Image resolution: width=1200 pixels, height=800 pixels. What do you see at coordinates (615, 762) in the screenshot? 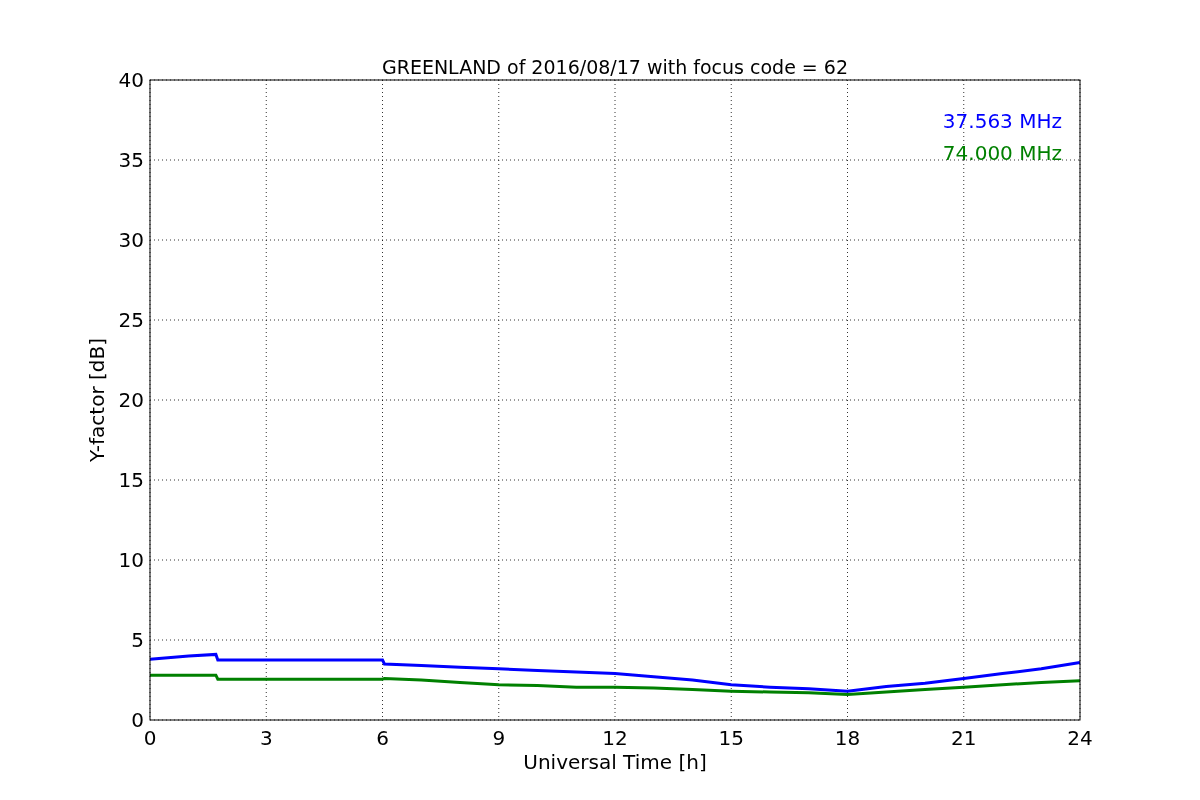
I see `x-axis-label: Universal Time [h]` at bounding box center [615, 762].